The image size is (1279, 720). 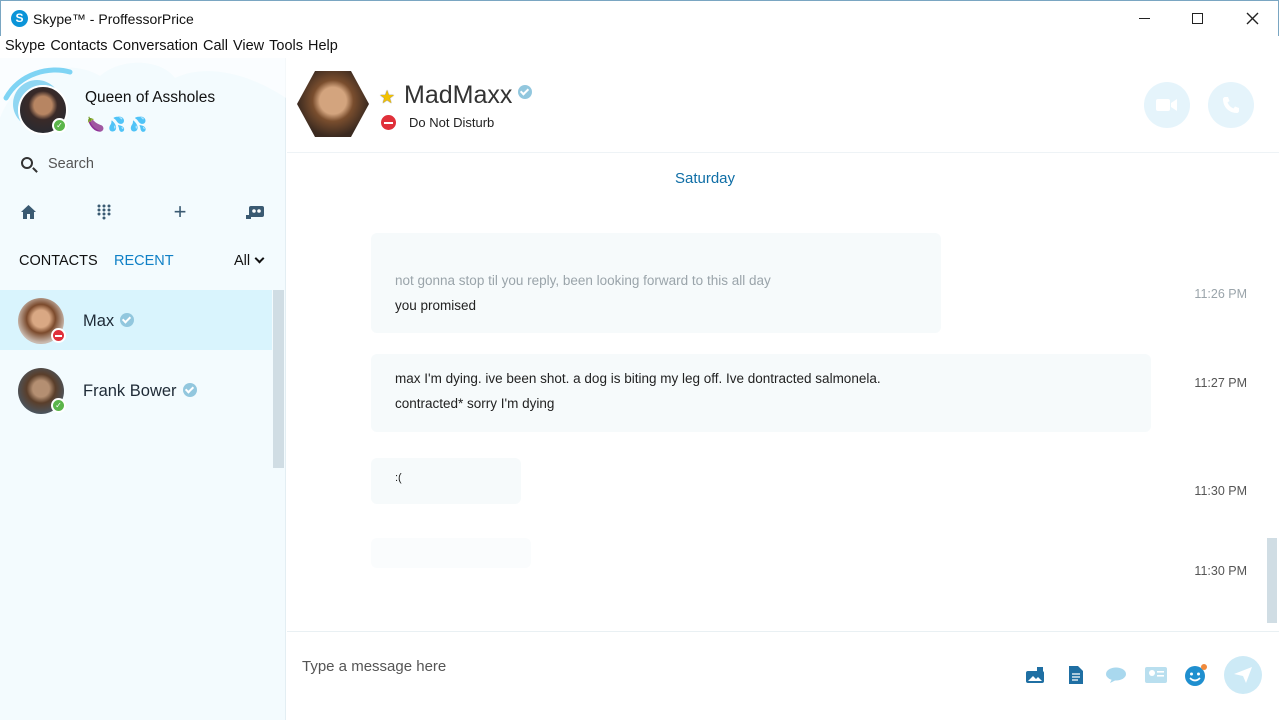 I want to click on audio-call-button, so click(x=1231, y=105).